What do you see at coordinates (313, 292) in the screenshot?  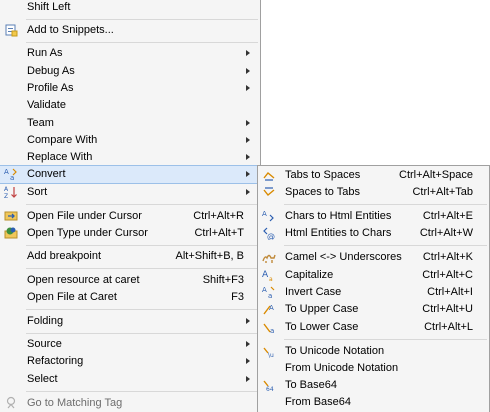 I see `submenu-item-label: Invert Case` at bounding box center [313, 292].